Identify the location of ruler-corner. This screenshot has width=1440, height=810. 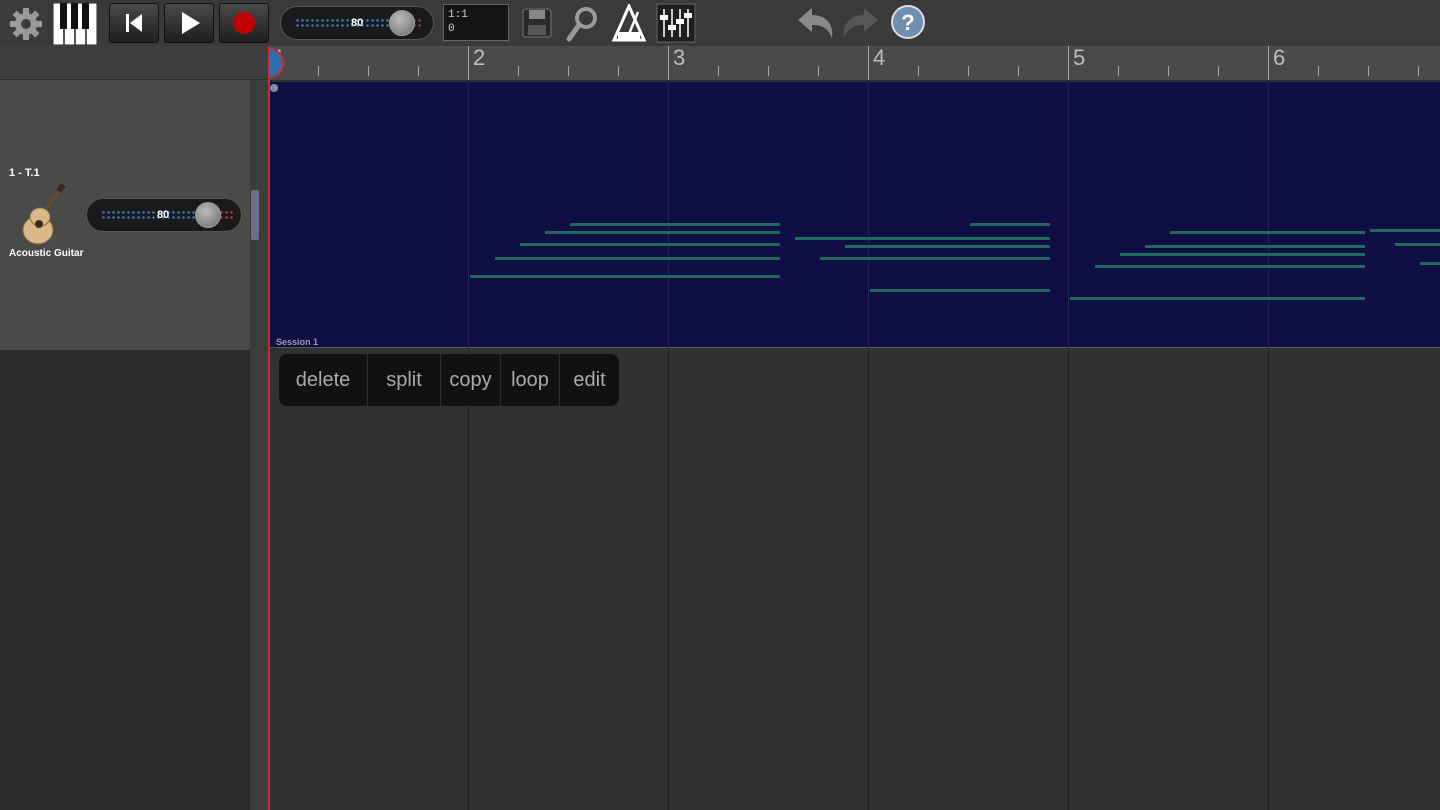
(134, 63).